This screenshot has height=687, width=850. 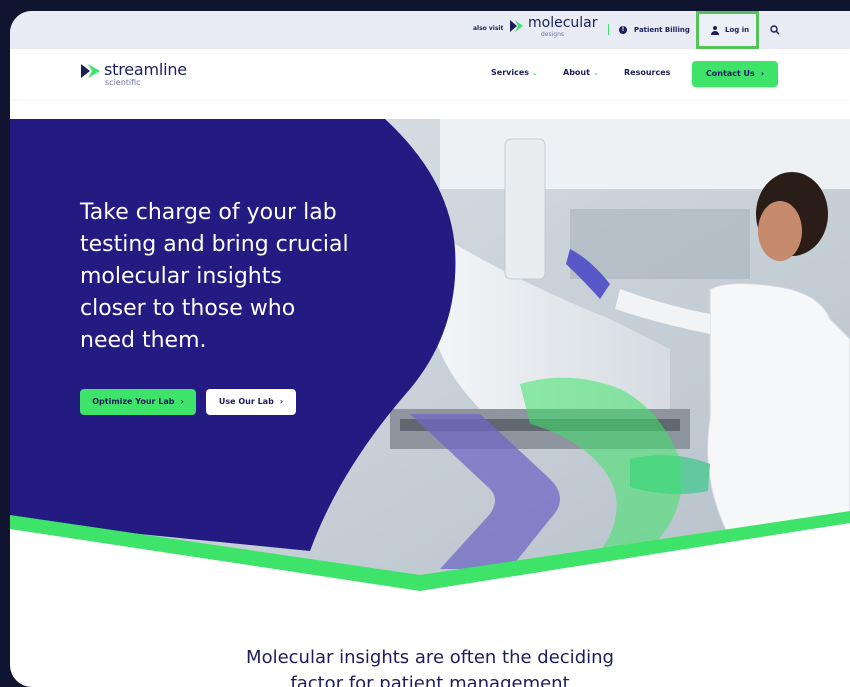 I want to click on molecular-designs-subtitle: designs, so click(x=553, y=34).